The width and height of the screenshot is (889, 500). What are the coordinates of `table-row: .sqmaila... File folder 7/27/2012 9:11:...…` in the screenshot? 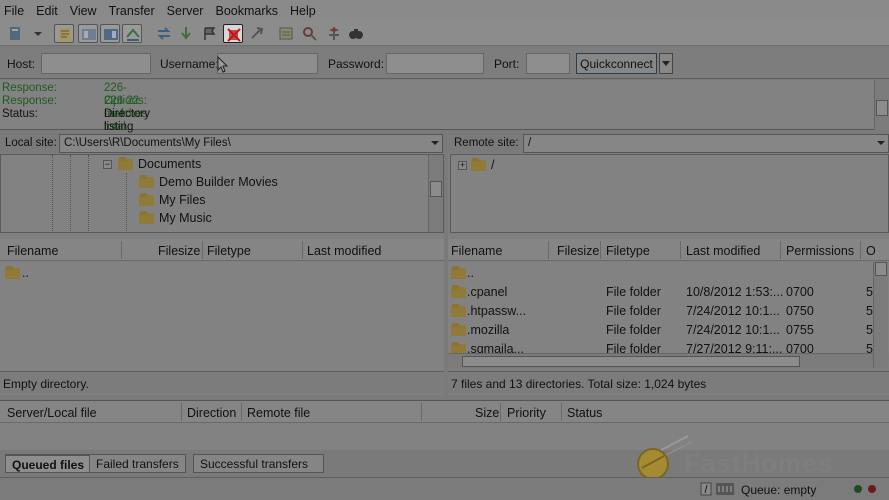 It's located at (668, 346).